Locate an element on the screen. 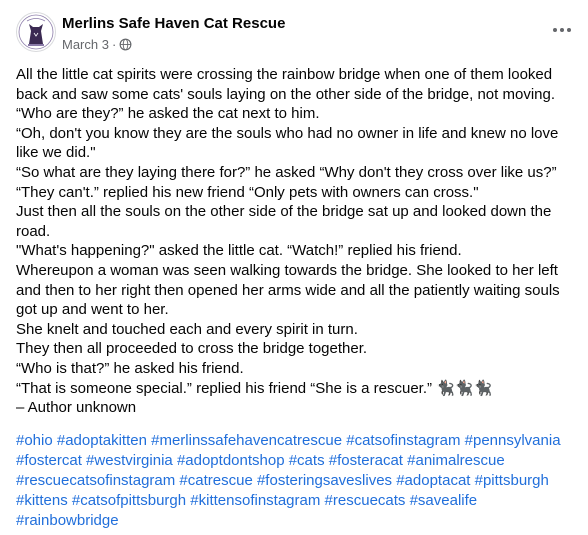 Image resolution: width=588 pixels, height=535 pixels. post-text-line: road. is located at coordinates (33, 231).